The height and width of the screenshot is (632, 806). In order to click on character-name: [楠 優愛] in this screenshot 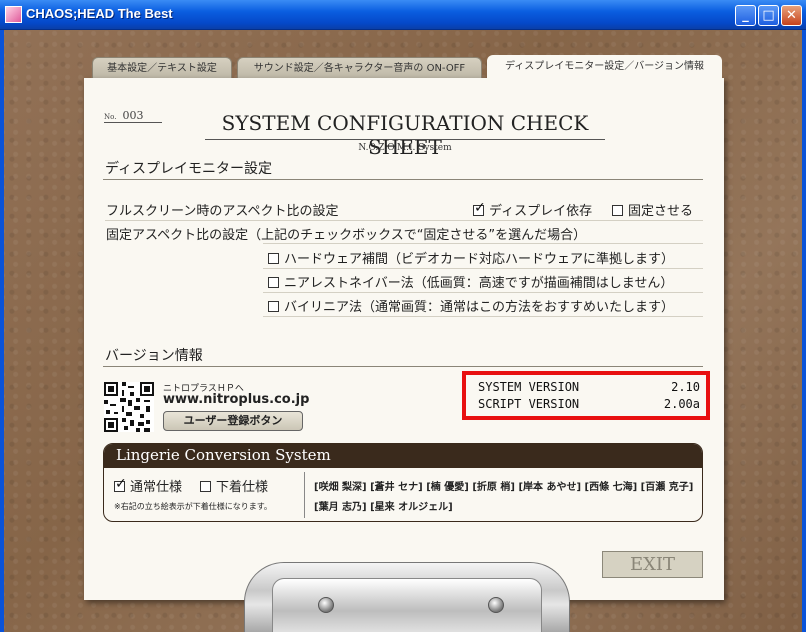, I will do `click(447, 487)`.